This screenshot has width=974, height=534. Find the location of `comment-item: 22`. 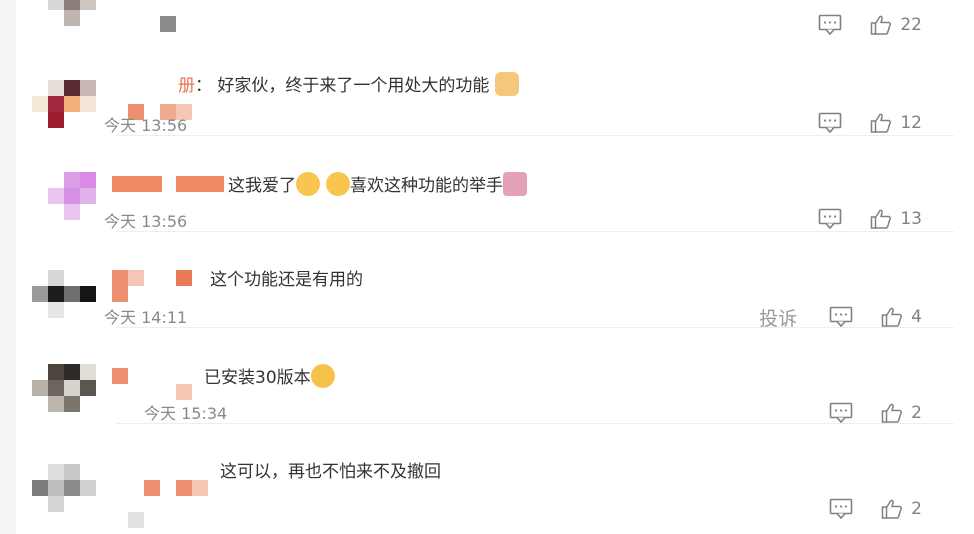

comment-item: 22 is located at coordinates (495, 18).